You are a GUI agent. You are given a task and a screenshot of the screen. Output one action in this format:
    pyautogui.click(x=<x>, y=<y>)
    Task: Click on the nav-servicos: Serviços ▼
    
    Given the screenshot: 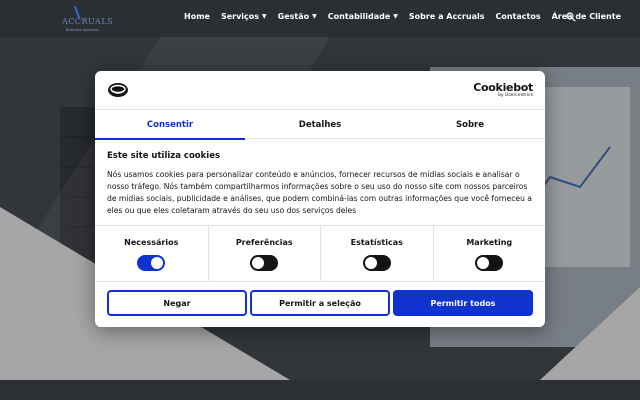 What is the action you would take?
    pyautogui.click(x=244, y=16)
    